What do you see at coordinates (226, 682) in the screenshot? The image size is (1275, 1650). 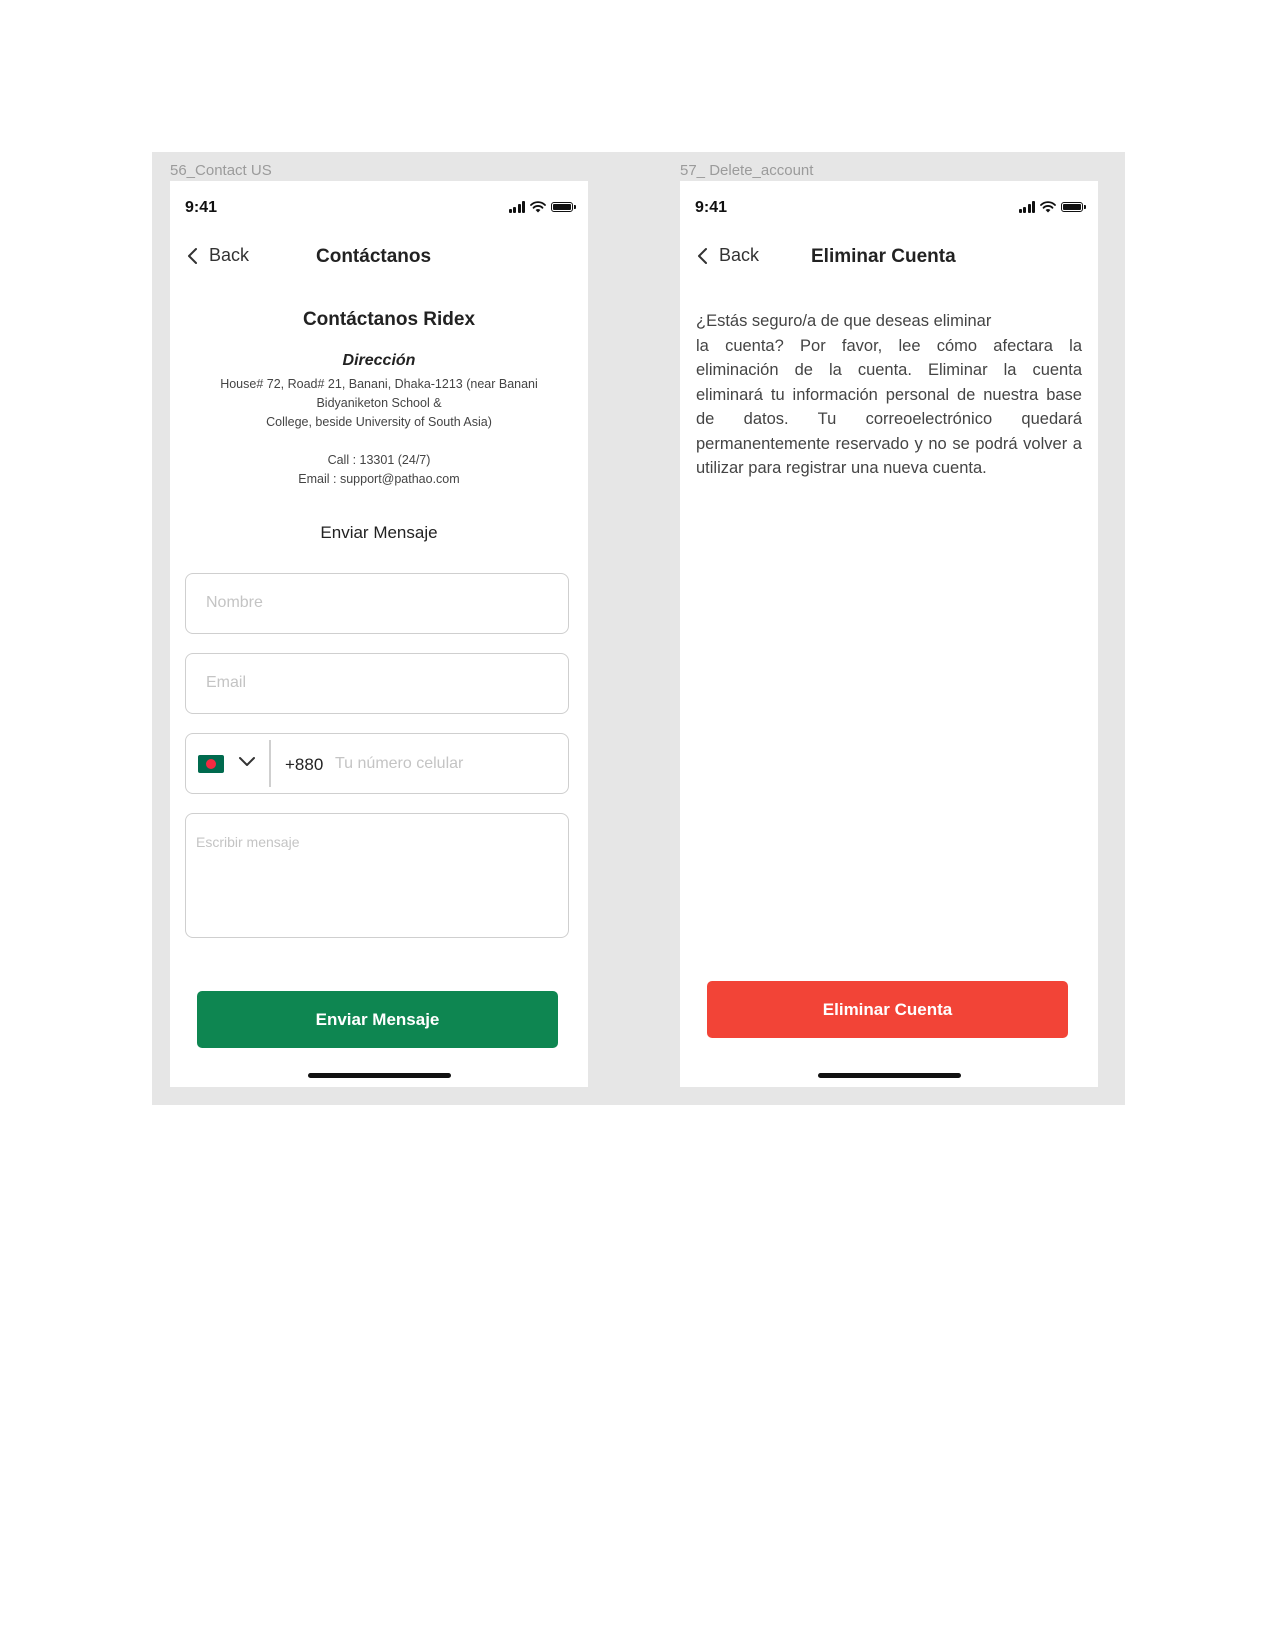 I see `email-placeholder: Email` at bounding box center [226, 682].